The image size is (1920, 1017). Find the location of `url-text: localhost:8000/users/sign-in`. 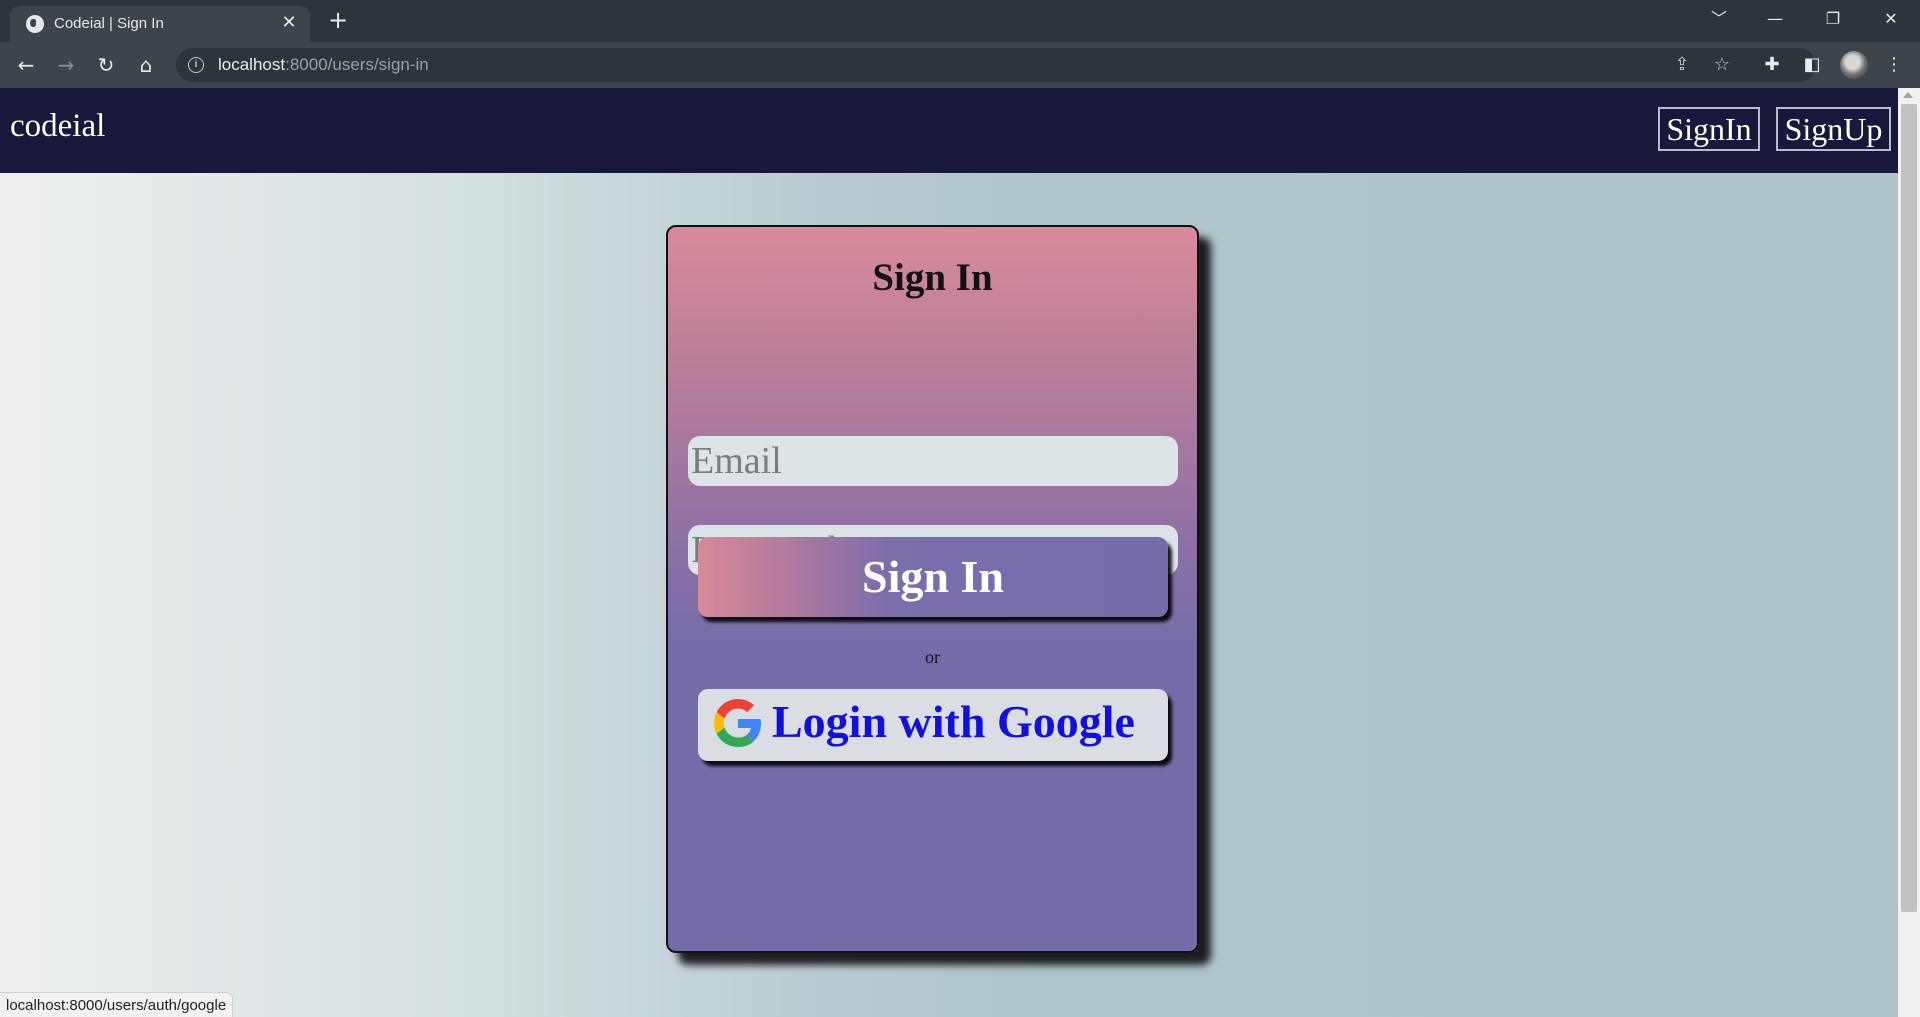

url-text: localhost:8000/users/sign-in is located at coordinates (323, 65).